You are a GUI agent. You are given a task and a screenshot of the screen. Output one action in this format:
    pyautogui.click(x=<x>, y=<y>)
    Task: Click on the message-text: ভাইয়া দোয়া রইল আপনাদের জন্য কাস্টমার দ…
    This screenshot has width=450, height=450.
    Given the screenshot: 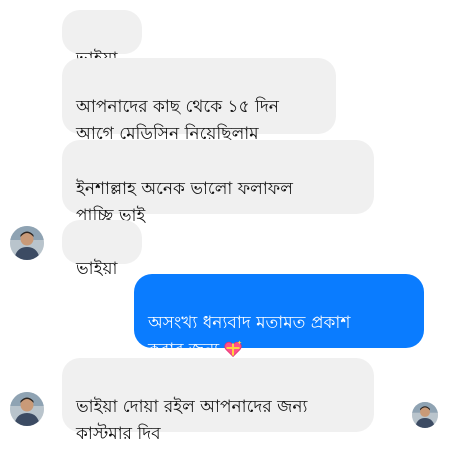 What is the action you would take?
    pyautogui.click(x=192, y=420)
    